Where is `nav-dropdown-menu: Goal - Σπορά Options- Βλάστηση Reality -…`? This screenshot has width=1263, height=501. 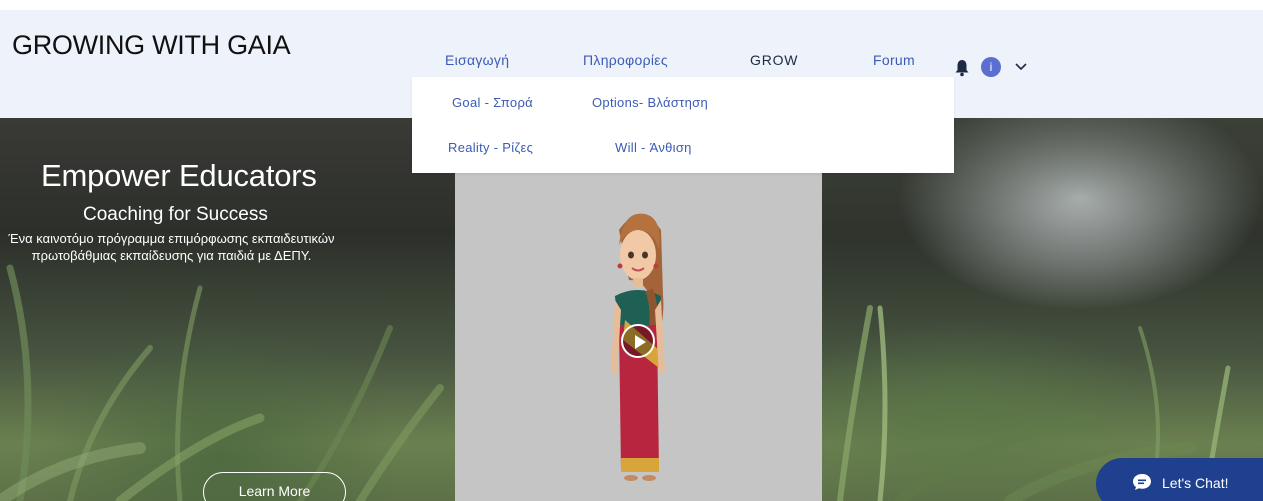 nav-dropdown-menu: Goal - Σπορά Options- Βλάστηση Reality -… is located at coordinates (683, 125).